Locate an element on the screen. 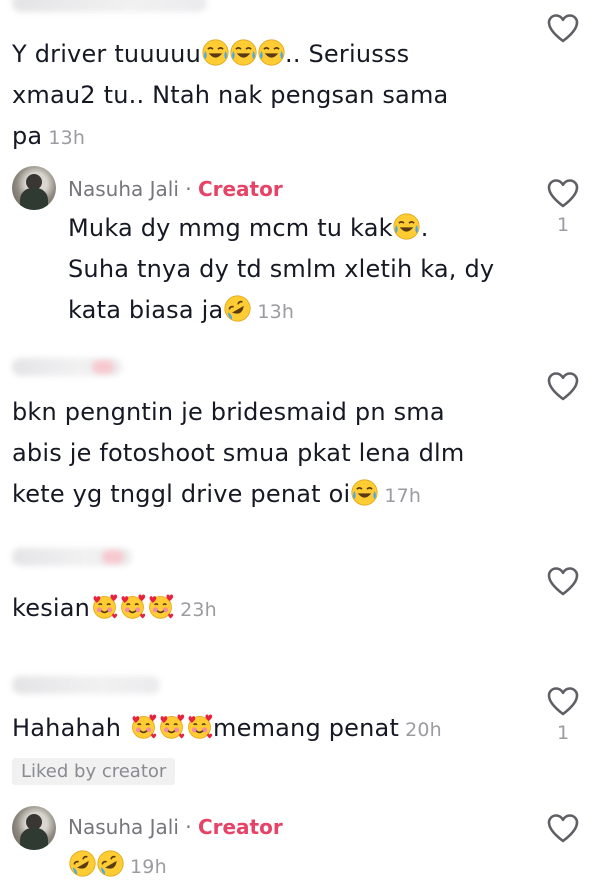 This screenshot has width=611, height=888. comment-line: Muka dy mmg mcm tu kak is located at coordinates (230, 228).